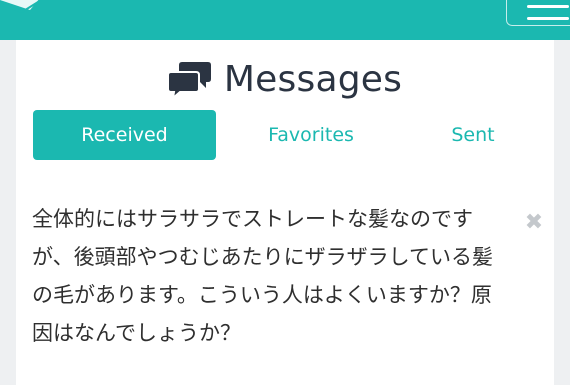 The width and height of the screenshot is (570, 385). What do you see at coordinates (538, 13) in the screenshot?
I see `hamburger-menu-button` at bounding box center [538, 13].